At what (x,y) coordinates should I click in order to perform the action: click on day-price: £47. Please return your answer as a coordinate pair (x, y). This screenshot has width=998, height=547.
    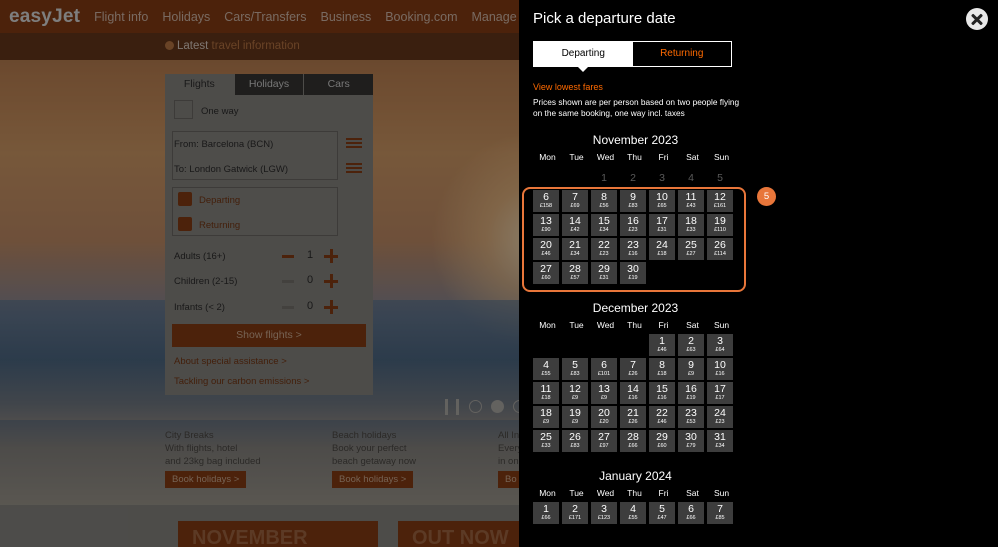
    Looking at the image, I should click on (662, 518).